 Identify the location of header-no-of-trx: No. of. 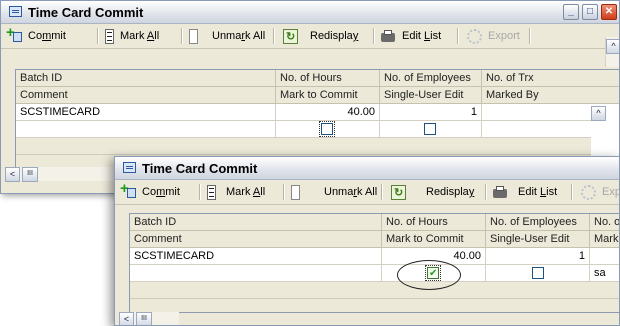
(604, 222).